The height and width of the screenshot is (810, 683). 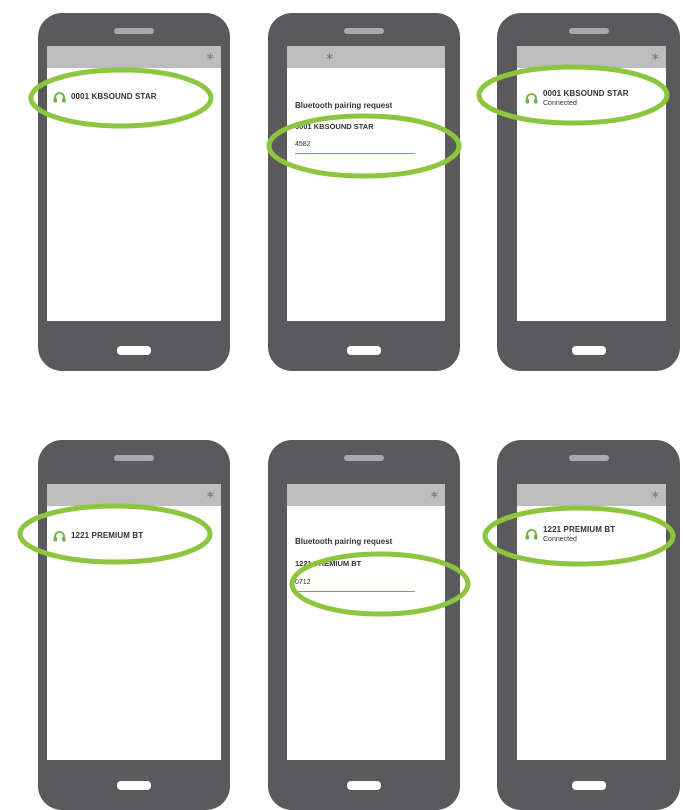 I want to click on pin-field: 4582, so click(x=303, y=144).